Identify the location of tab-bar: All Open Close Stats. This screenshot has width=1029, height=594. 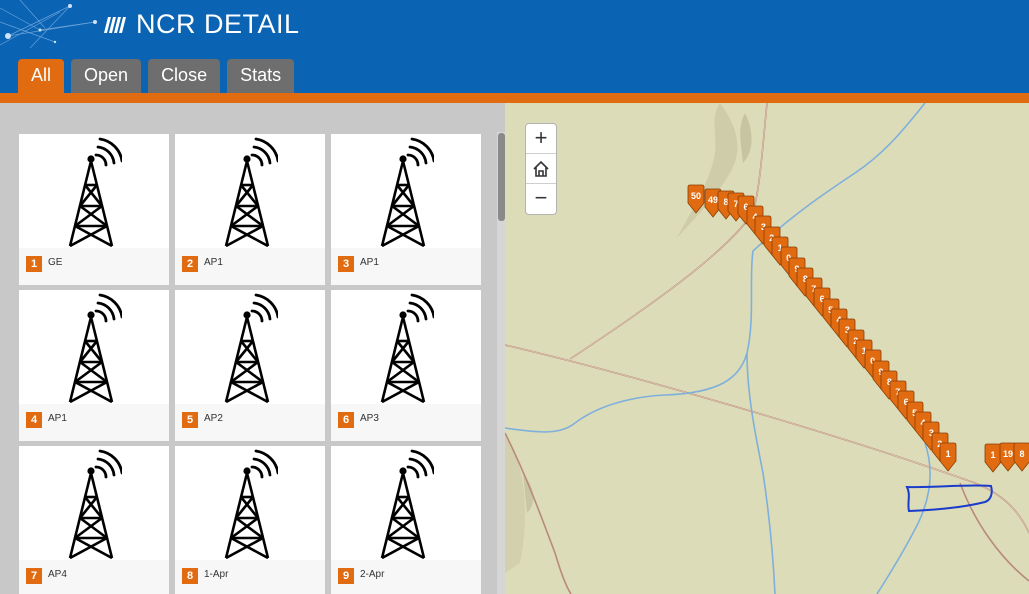
(159, 76).